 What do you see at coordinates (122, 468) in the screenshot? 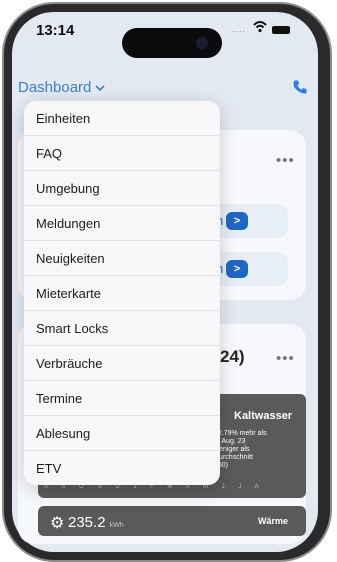
I see `menu-item-etv: ETV` at bounding box center [122, 468].